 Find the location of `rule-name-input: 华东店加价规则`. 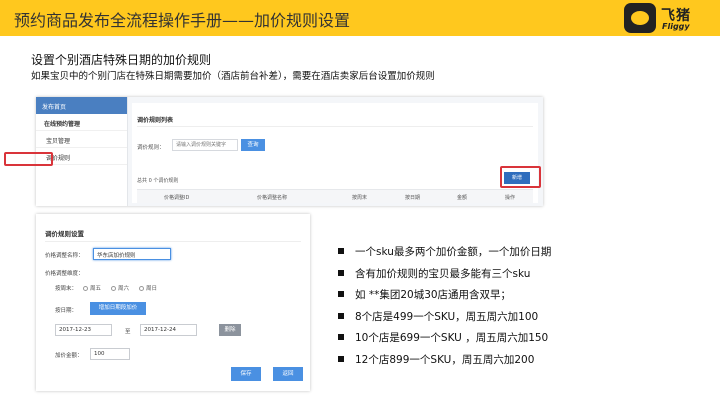

rule-name-input: 华东店加价规则 is located at coordinates (132, 254).